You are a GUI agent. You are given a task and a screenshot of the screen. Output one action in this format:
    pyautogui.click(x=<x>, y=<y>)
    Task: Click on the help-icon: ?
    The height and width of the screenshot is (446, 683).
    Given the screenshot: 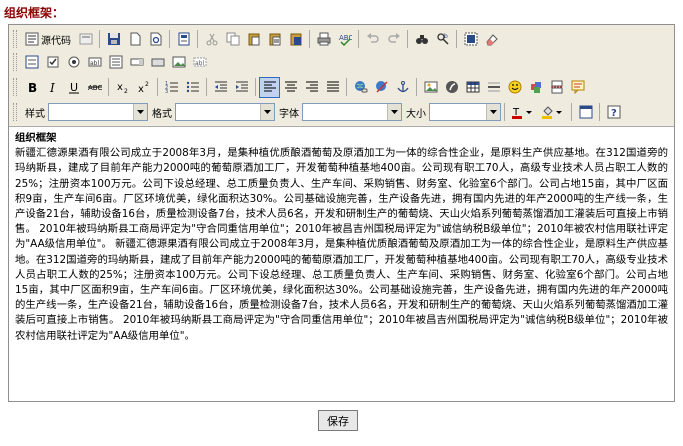 What is the action you would take?
    pyautogui.click(x=613, y=112)
    